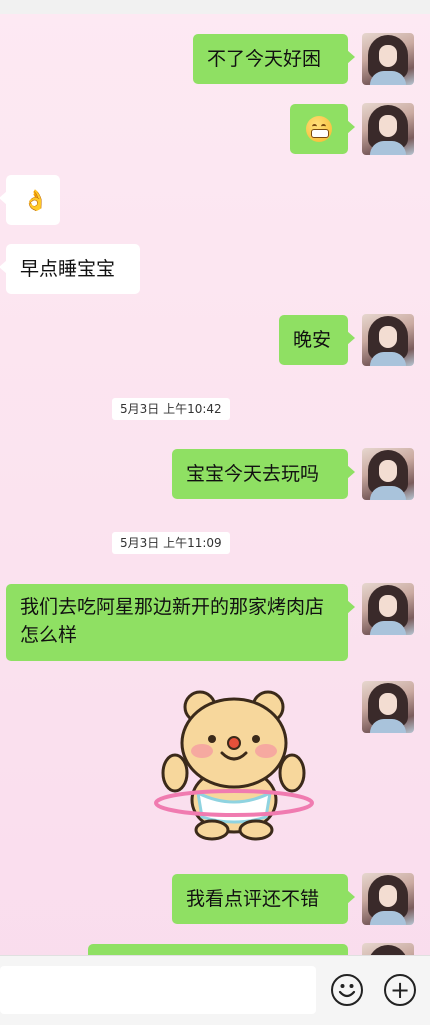 The image size is (430, 1025). Describe the element at coordinates (312, 340) in the screenshot. I see `message-text: 晚安` at that location.